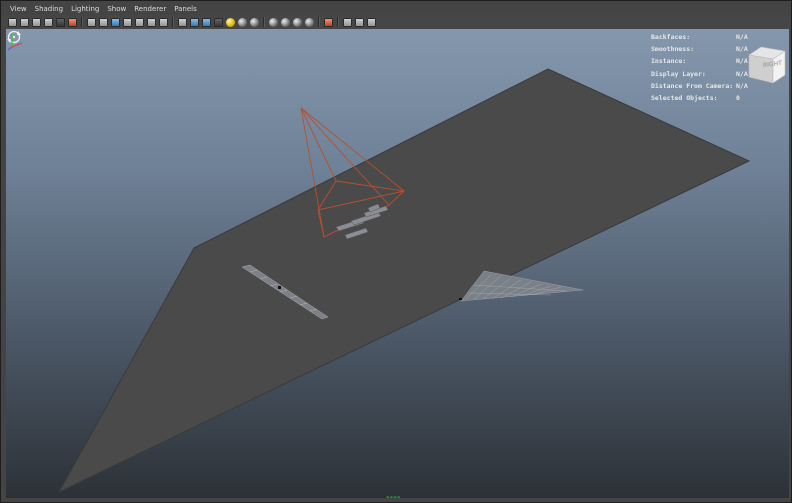 The width and height of the screenshot is (792, 503). Describe the element at coordinates (139, 22) in the screenshot. I see `field-chart-icon` at that location.